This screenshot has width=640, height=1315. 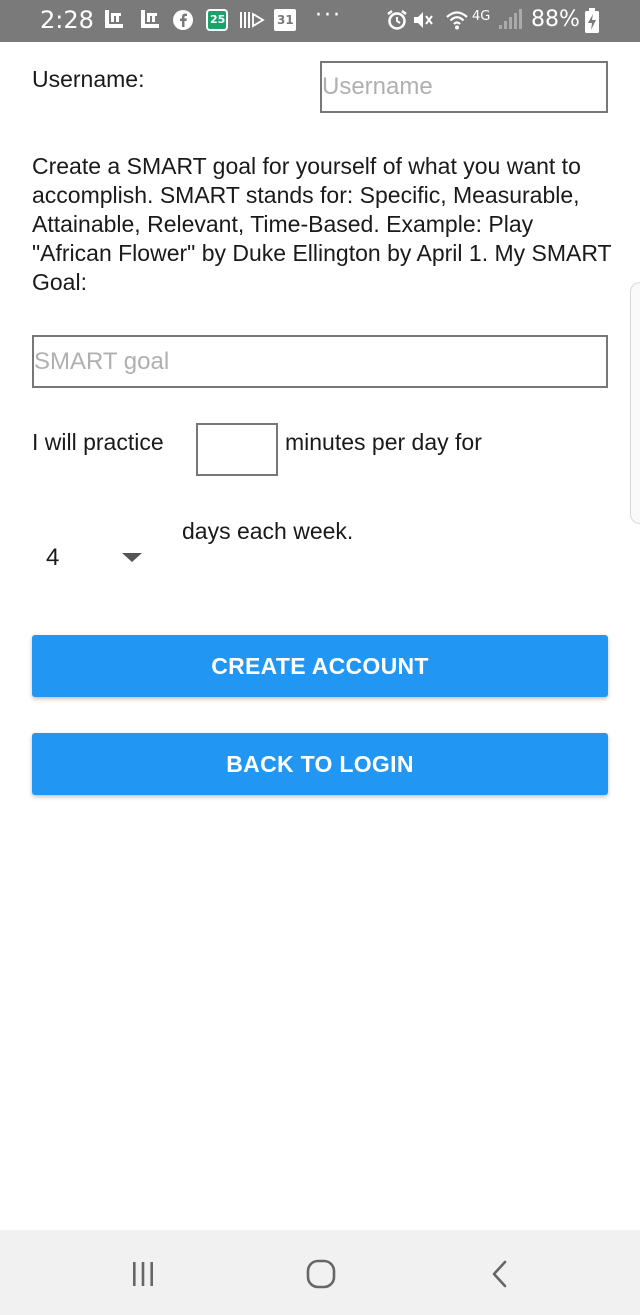 I want to click on username-input, so click(x=464, y=87).